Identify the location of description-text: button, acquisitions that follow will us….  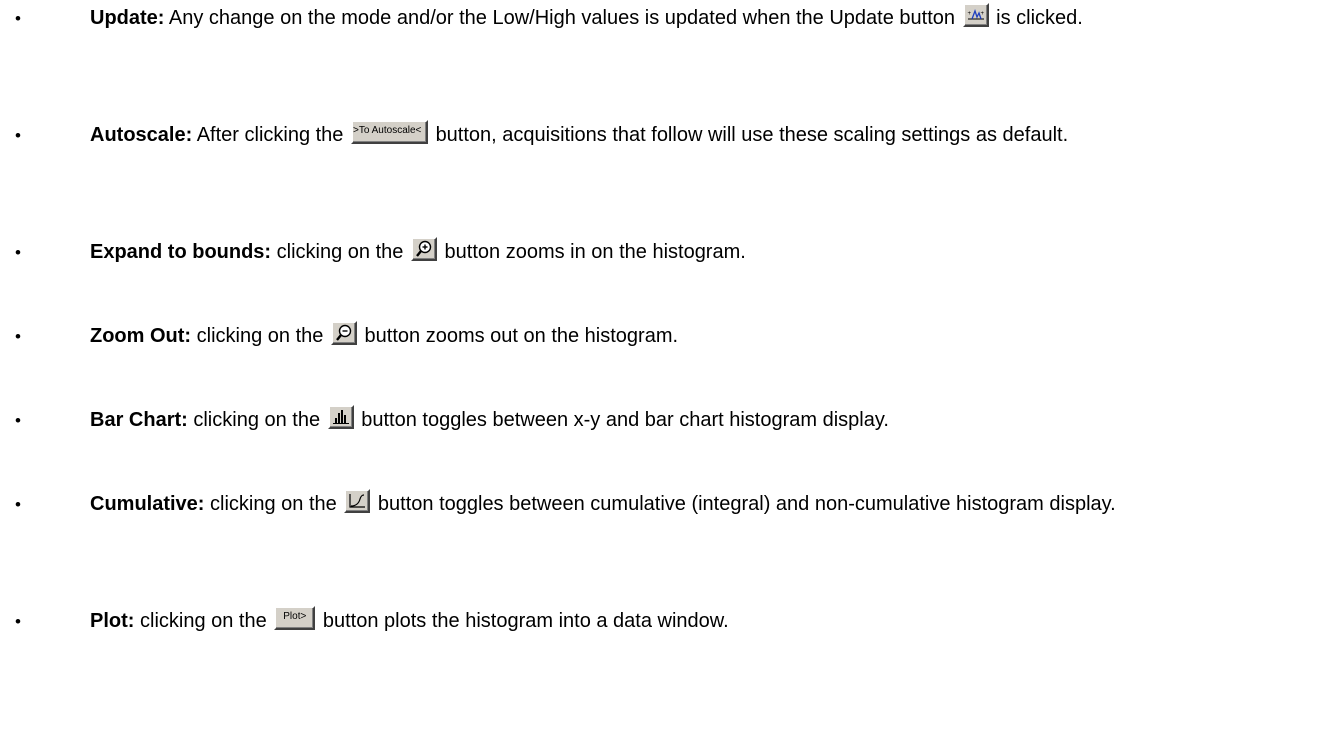
(752, 135).